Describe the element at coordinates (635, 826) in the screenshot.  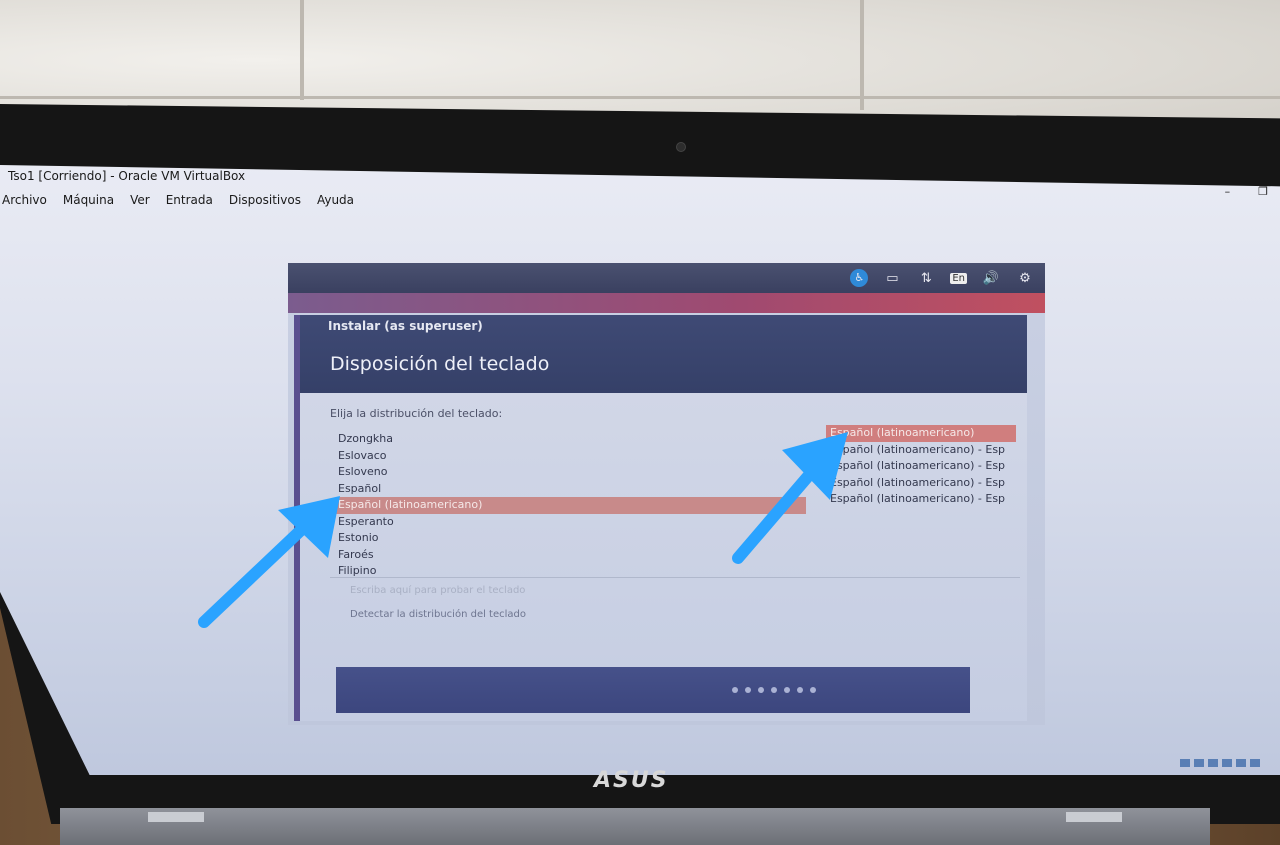
I see `laptop-base` at that location.